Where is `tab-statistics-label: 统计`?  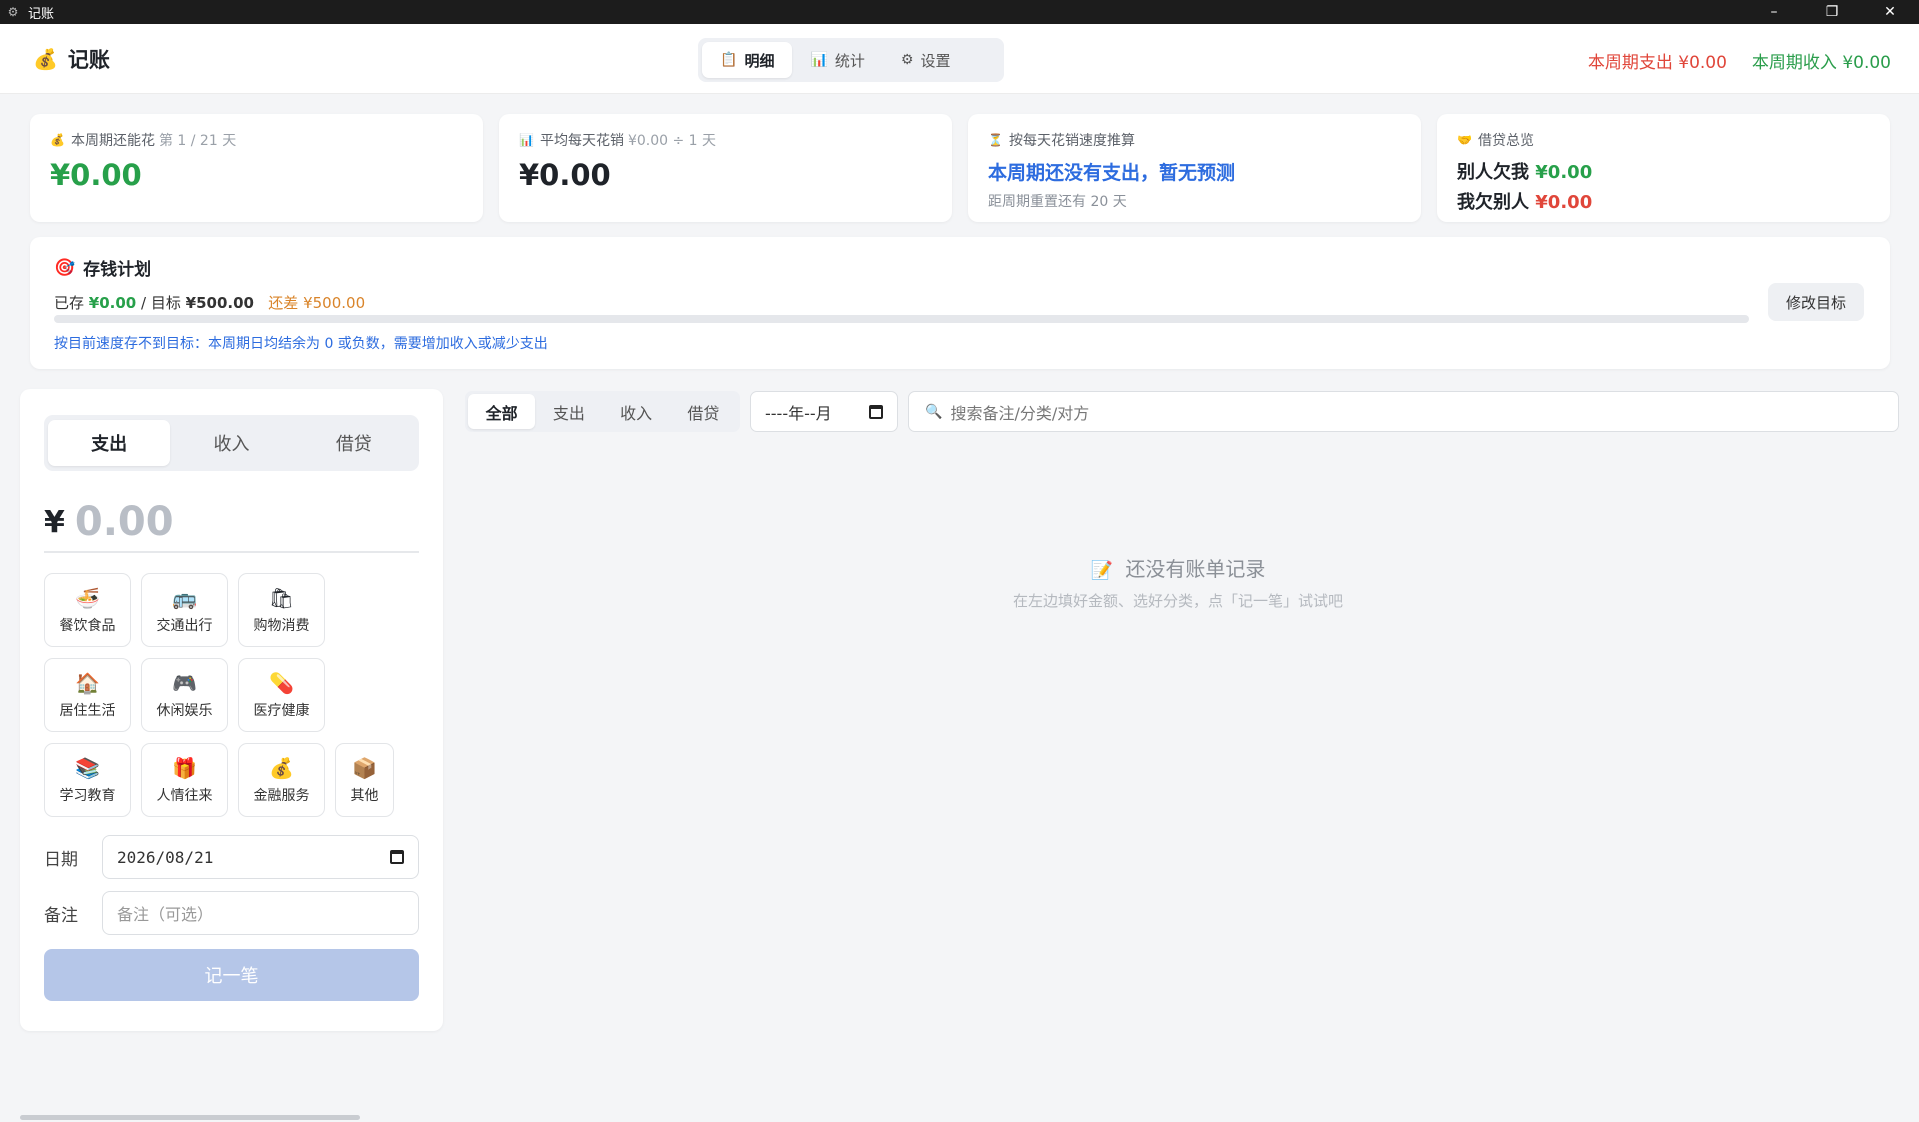
tab-statistics-label: 统计 is located at coordinates (849, 60).